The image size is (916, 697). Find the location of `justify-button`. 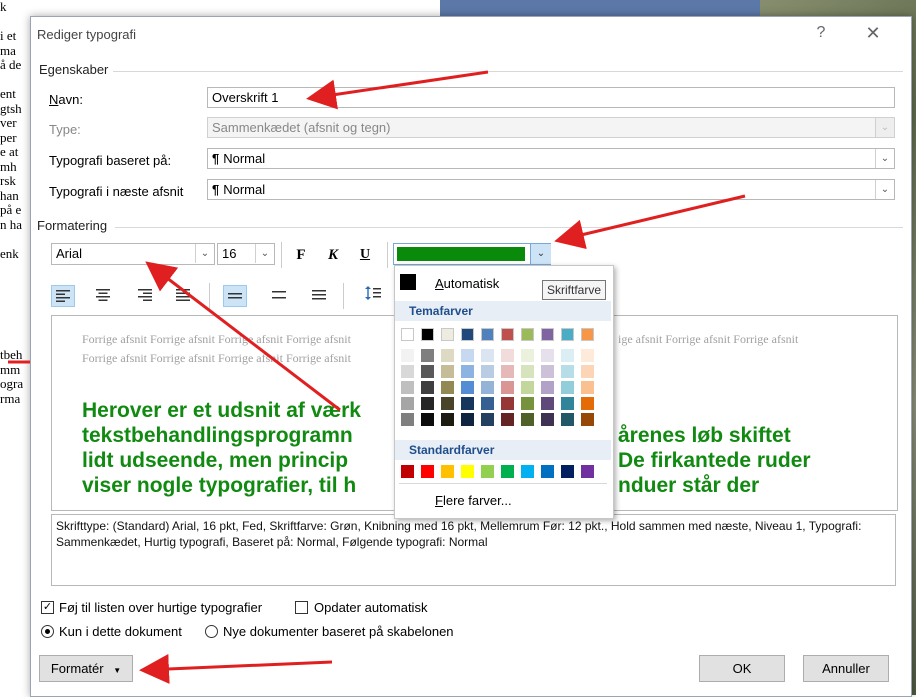

justify-button is located at coordinates (183, 296).